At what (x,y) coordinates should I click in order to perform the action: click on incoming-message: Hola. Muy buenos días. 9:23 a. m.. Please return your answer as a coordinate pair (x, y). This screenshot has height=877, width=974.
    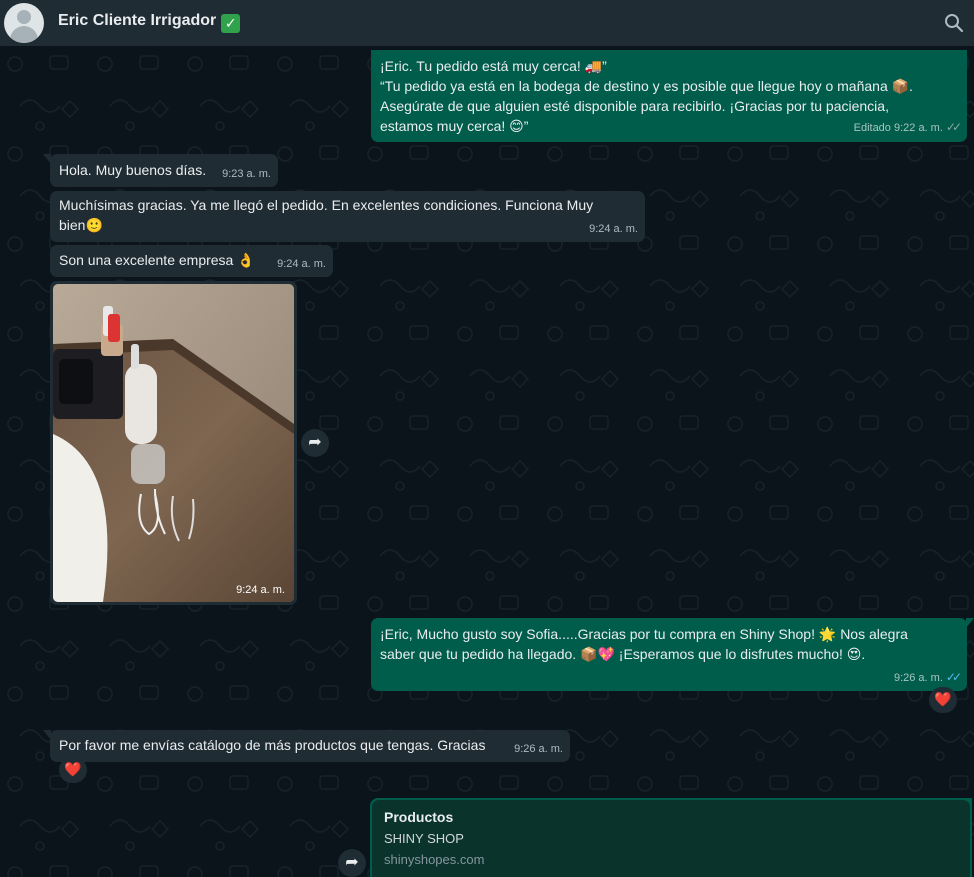
    Looking at the image, I should click on (160, 170).